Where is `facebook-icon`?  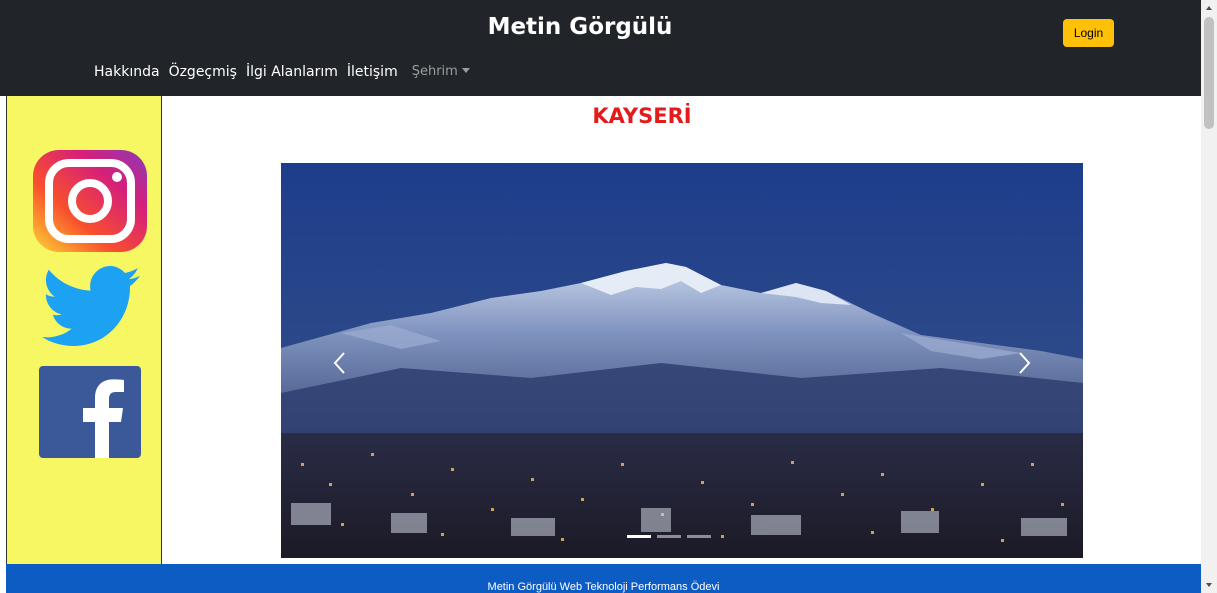 facebook-icon is located at coordinates (90, 412).